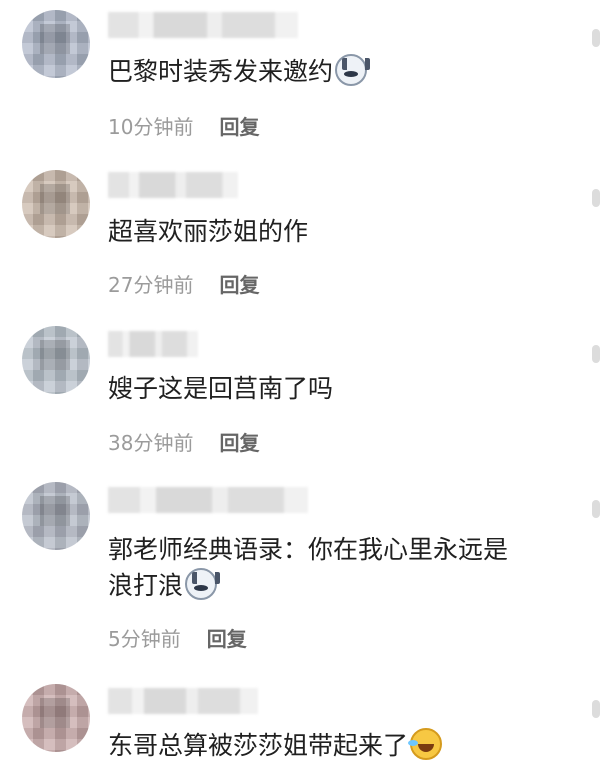 The width and height of the screenshot is (600, 770). I want to click on timestamp: 27分钟前, so click(151, 285).